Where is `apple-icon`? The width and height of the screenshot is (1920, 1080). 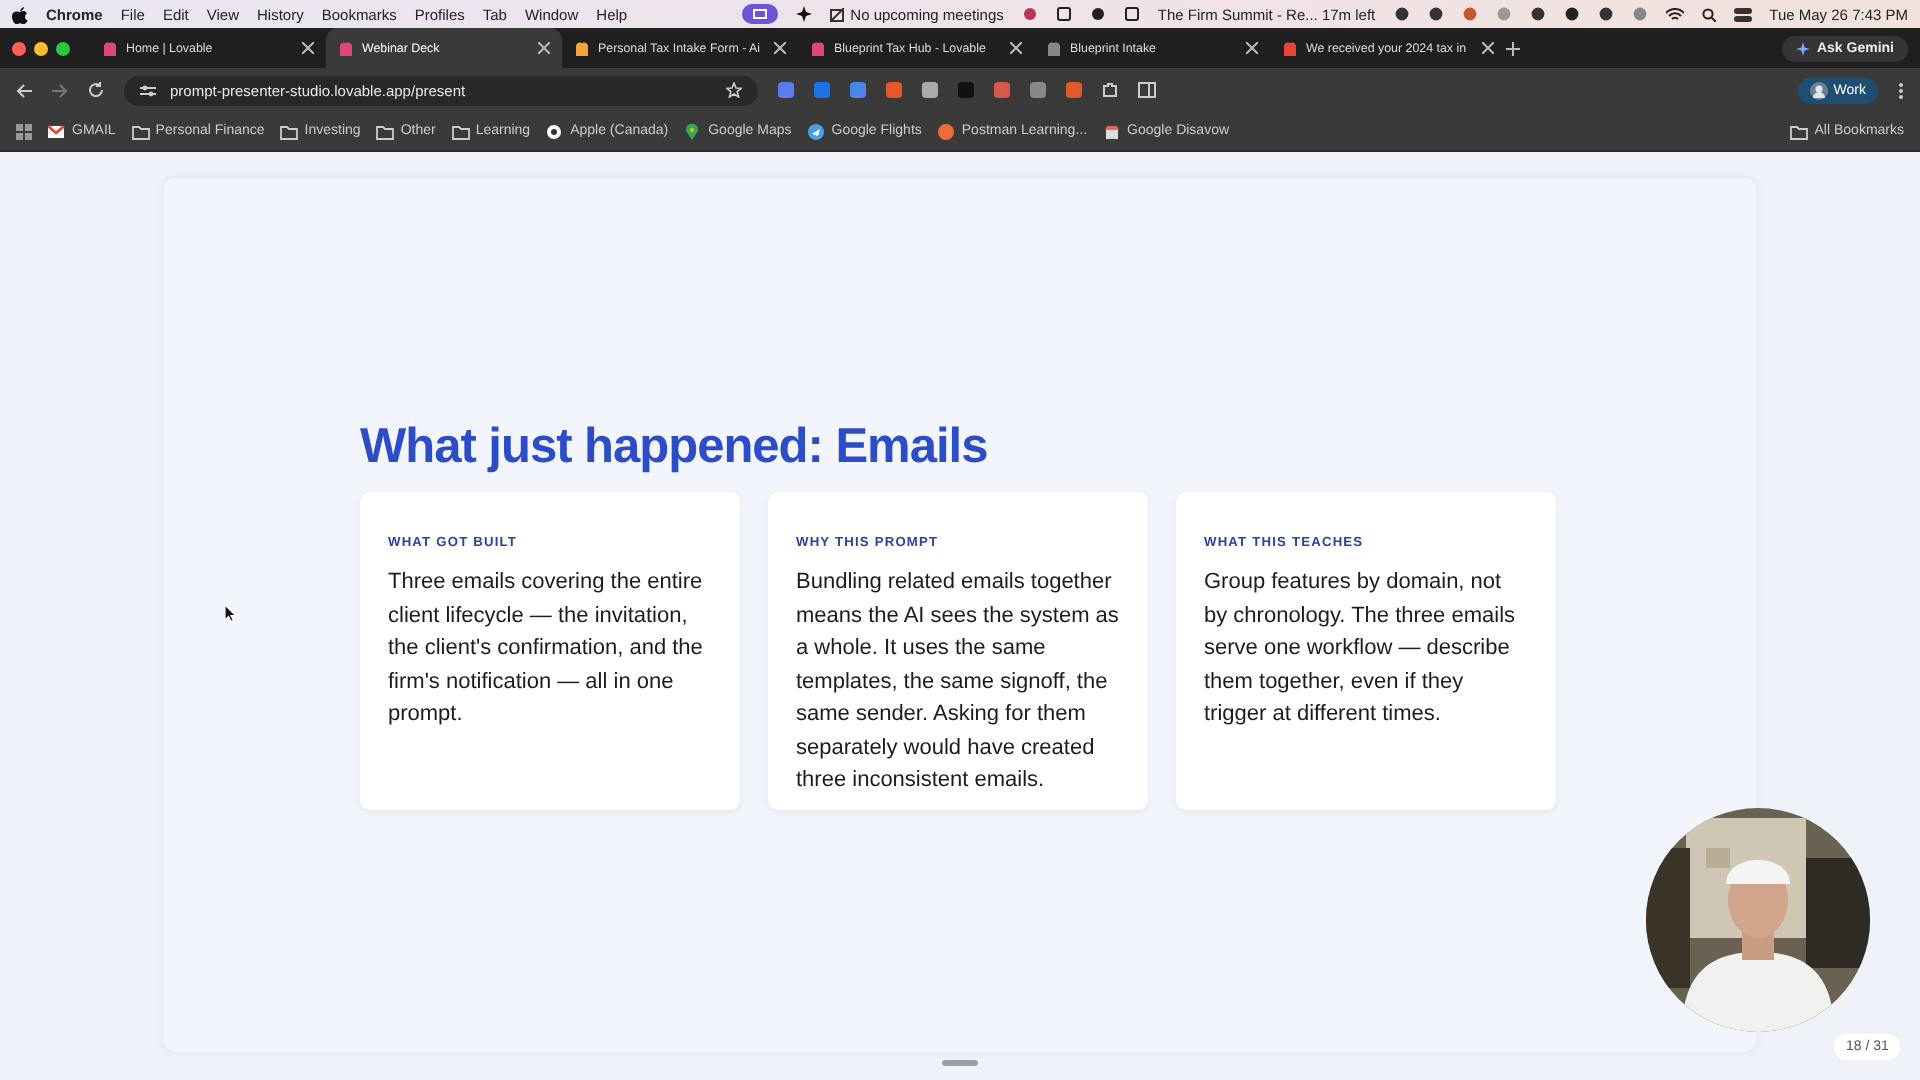 apple-icon is located at coordinates (20, 14).